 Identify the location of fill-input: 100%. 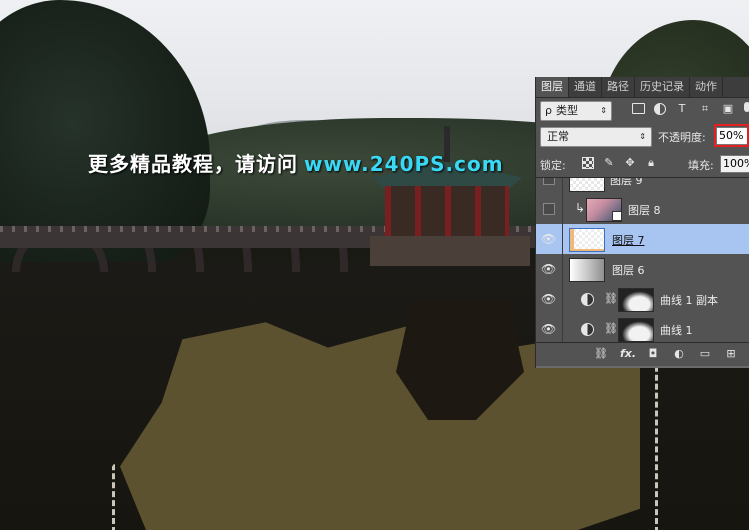
(734, 164).